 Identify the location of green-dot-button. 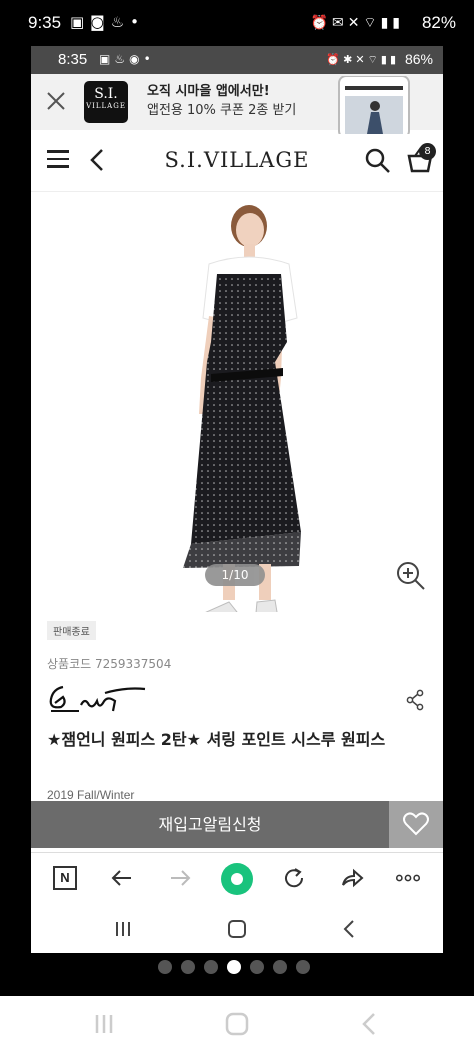
(237, 879).